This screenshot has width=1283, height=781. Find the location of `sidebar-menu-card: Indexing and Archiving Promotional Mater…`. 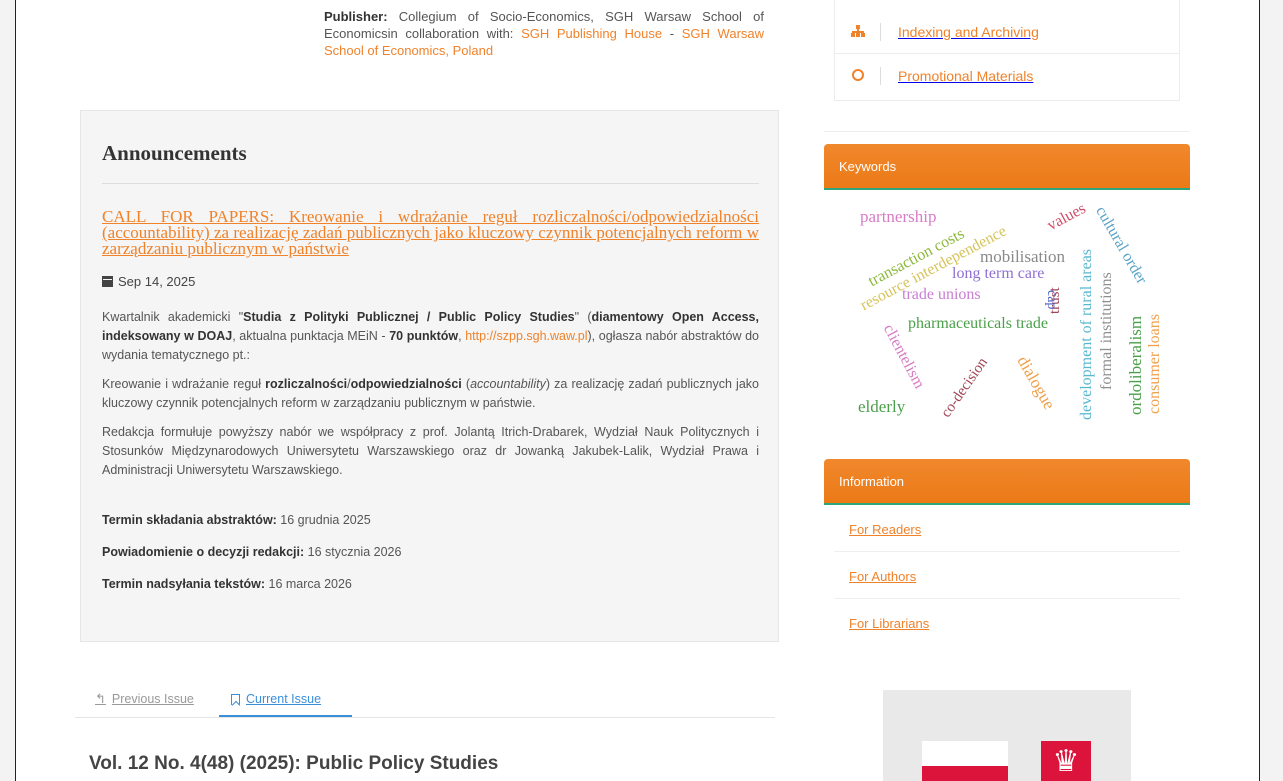

sidebar-menu-card: Indexing and Archiving Promotional Mater… is located at coordinates (1007, 66).